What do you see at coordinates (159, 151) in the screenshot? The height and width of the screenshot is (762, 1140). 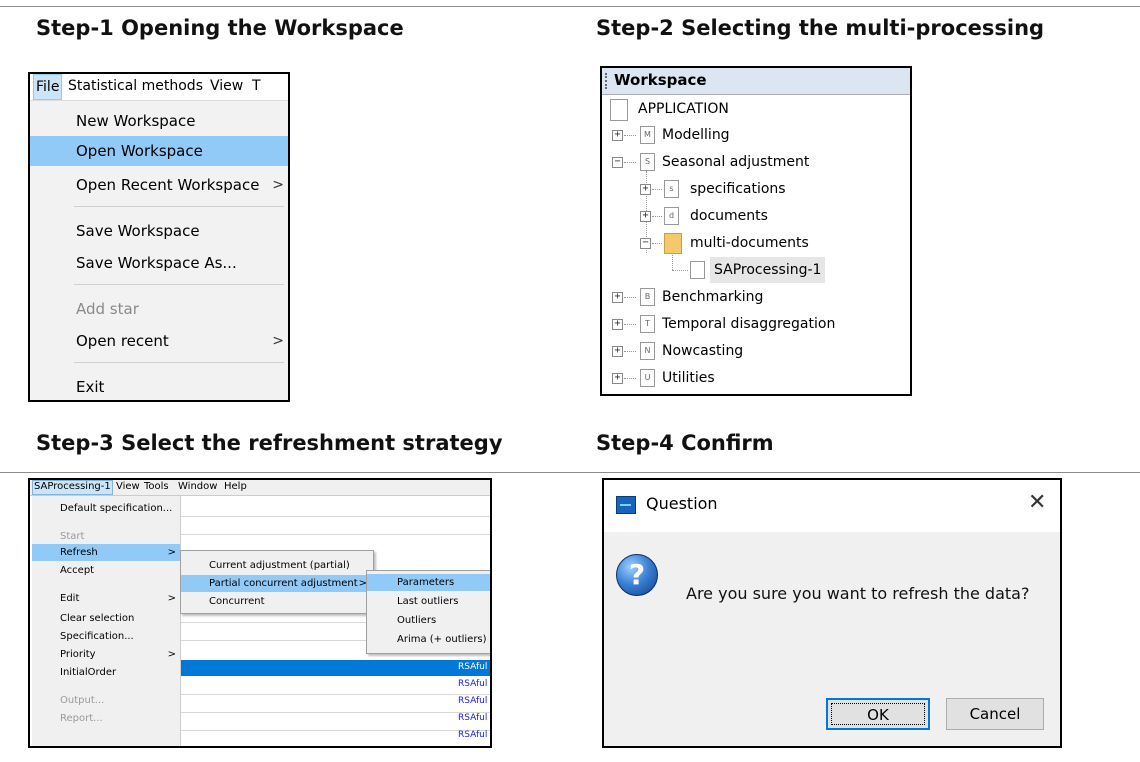 I see `menu-item-open-workspace: Open Workspace` at bounding box center [159, 151].